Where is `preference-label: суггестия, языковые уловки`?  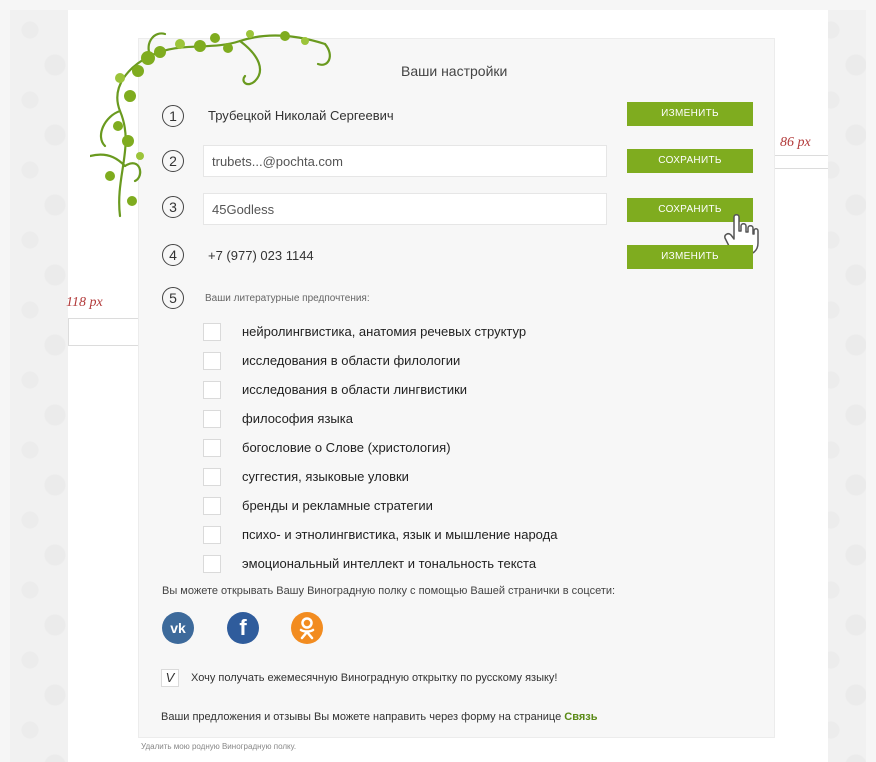 preference-label: суггестия, языковые уловки is located at coordinates (325, 476).